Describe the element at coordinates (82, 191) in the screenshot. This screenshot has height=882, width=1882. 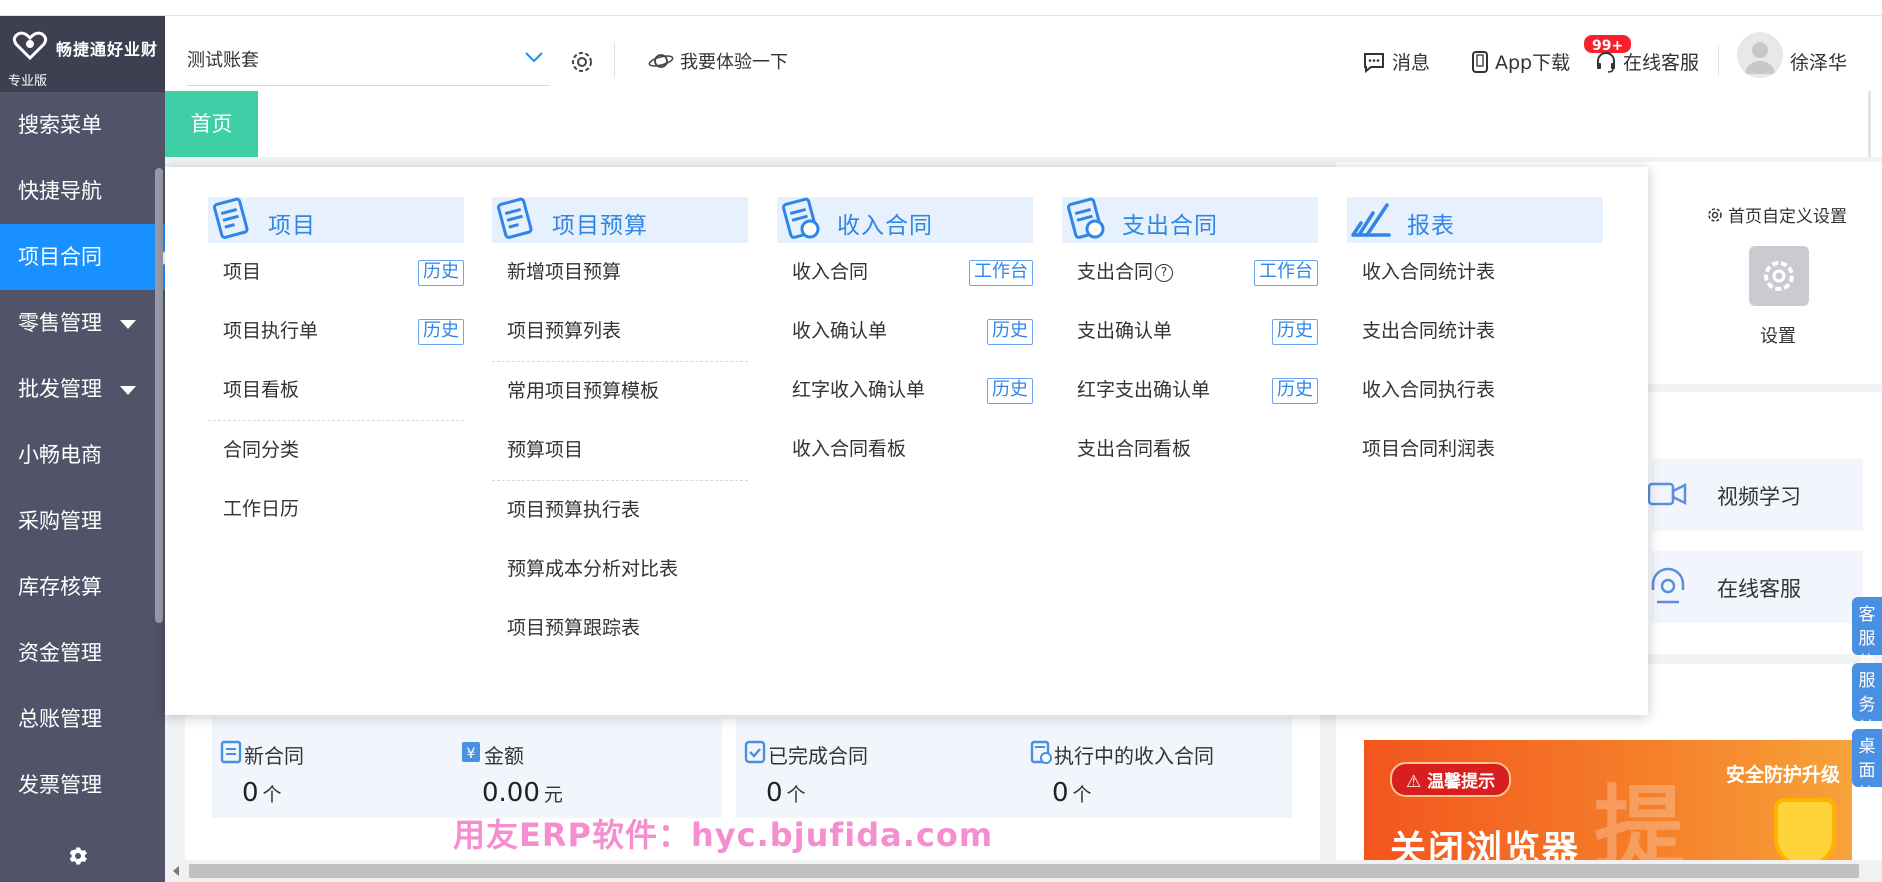
I see `sidebar-item-quick-nav: 快捷导航` at that location.